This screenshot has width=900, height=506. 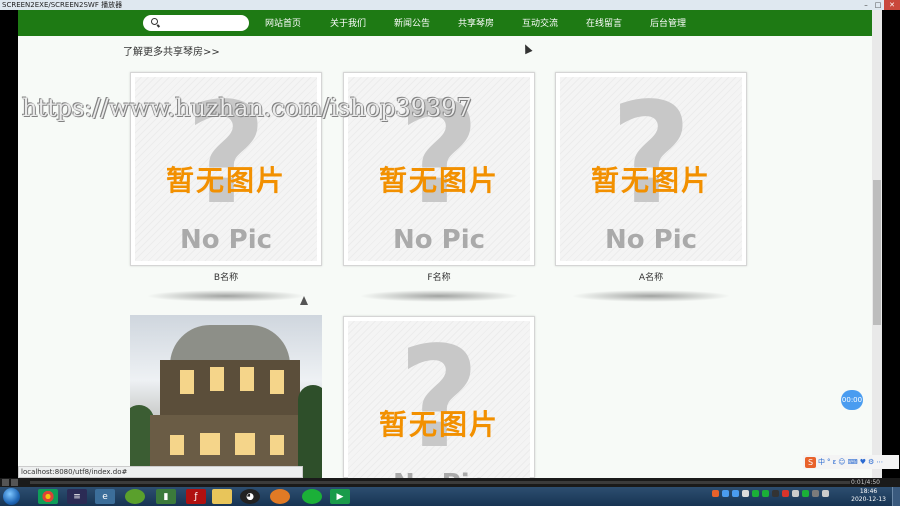 I want to click on ime-toolbar: S 中 ° ε ☺ ⌨ ♥ ⚙ ⋯, so click(x=851, y=462).